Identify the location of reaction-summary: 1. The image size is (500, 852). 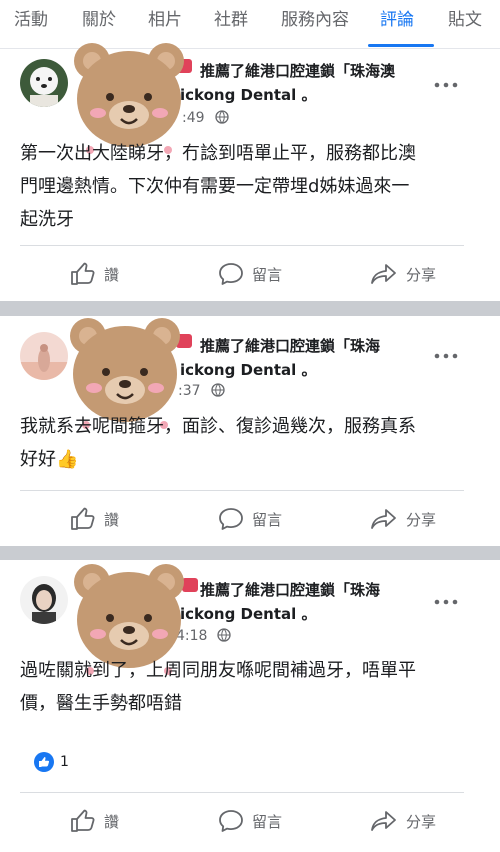
(51, 762).